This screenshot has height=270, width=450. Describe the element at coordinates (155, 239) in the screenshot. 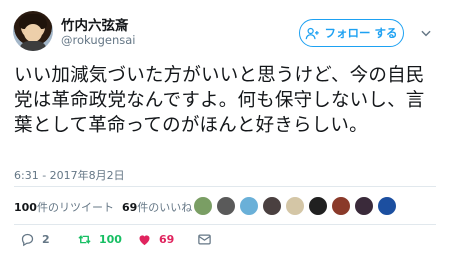

I see `like-button: 69` at that location.